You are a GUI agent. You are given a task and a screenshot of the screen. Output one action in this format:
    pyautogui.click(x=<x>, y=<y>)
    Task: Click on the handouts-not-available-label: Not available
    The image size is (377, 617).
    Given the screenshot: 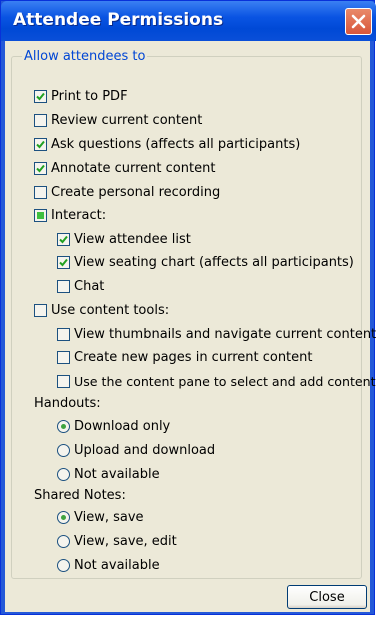 What is the action you would take?
    pyautogui.click(x=117, y=474)
    